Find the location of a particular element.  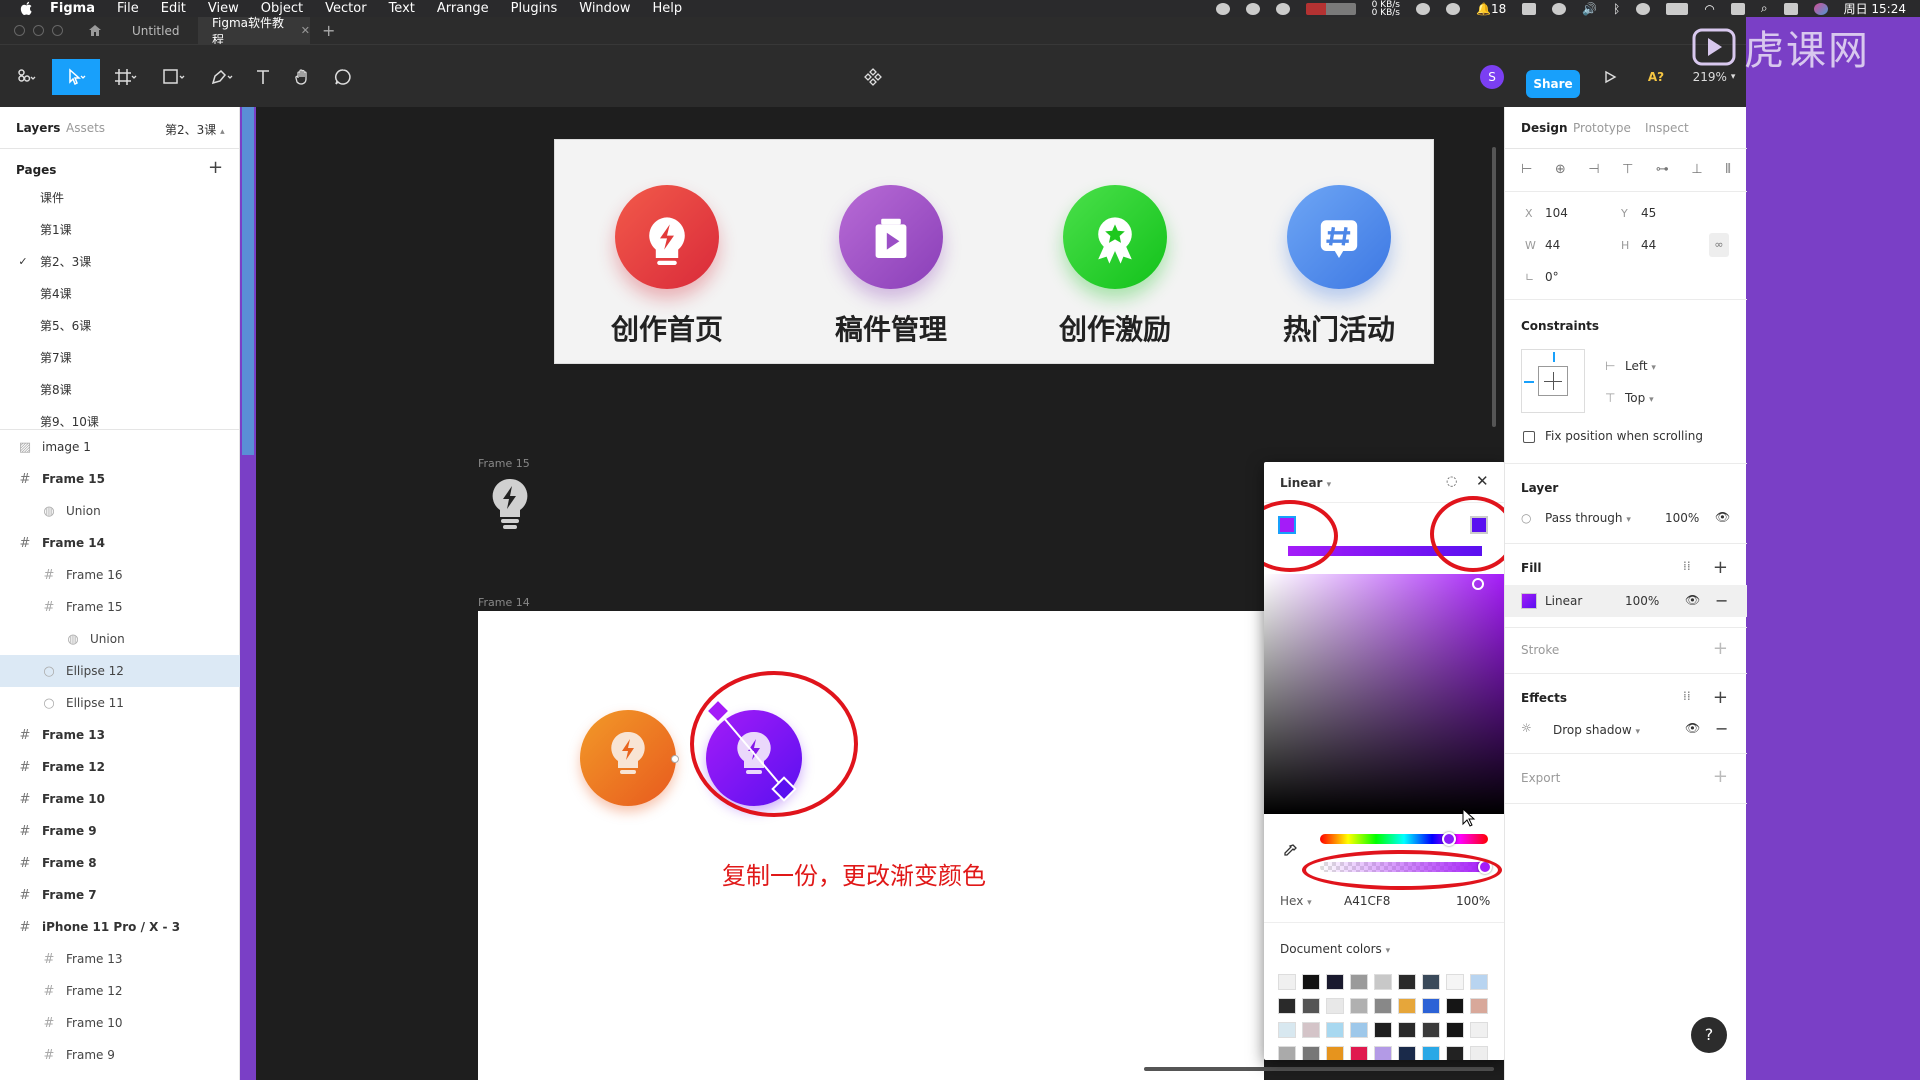

color-format-dropdown: Hex ▾ is located at coordinates (1296, 901).